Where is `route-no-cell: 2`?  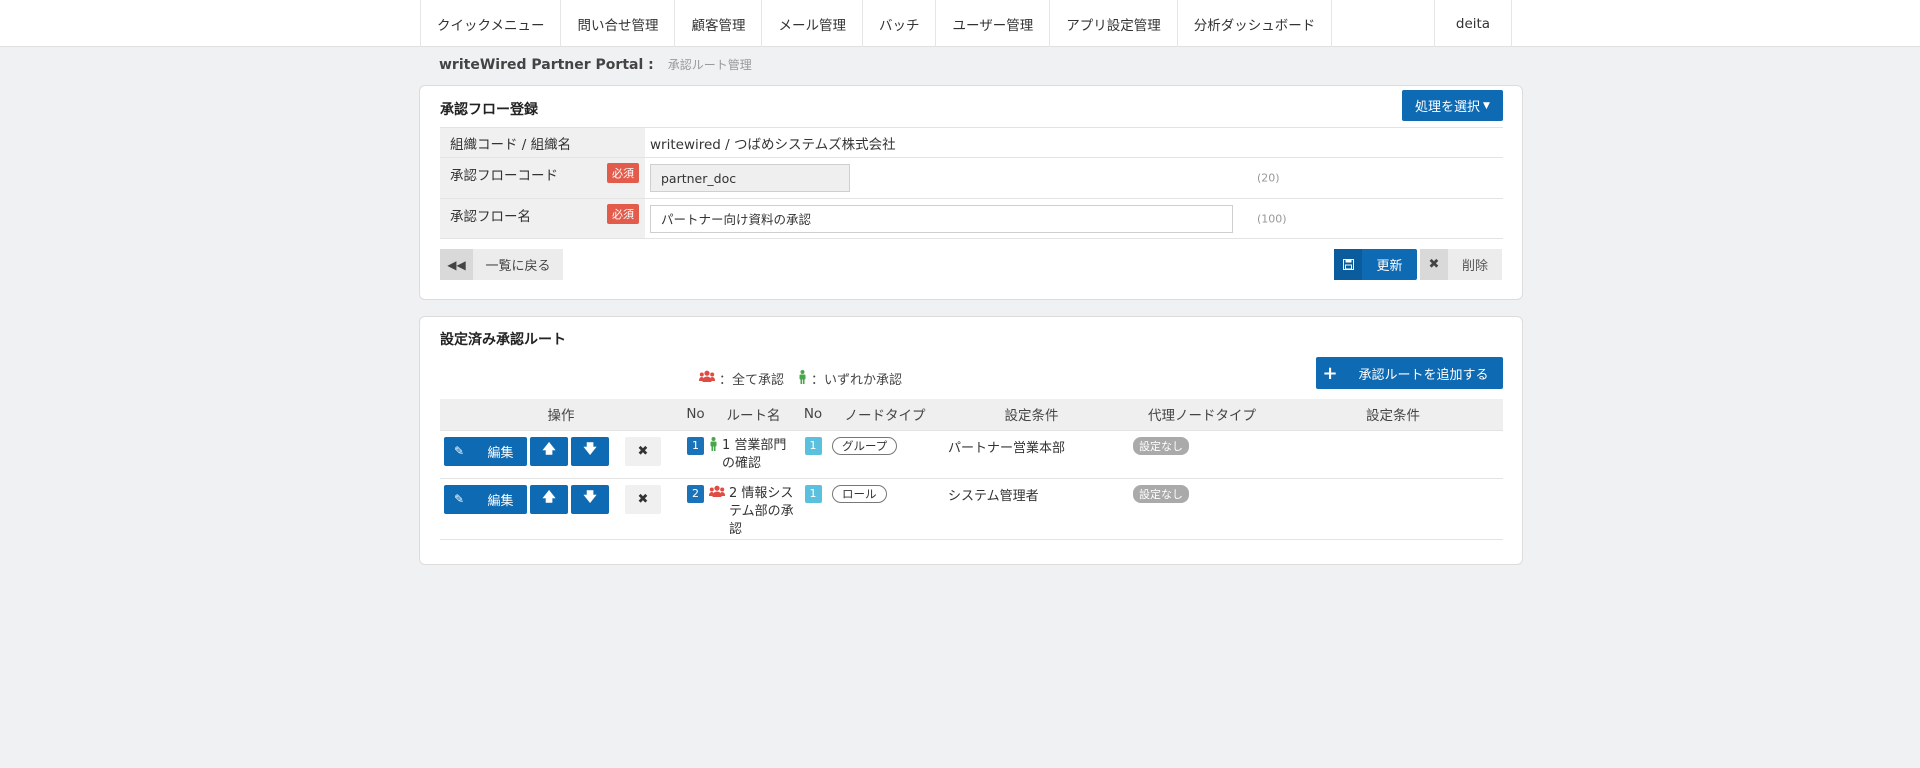
route-no-cell: 2 is located at coordinates (695, 508).